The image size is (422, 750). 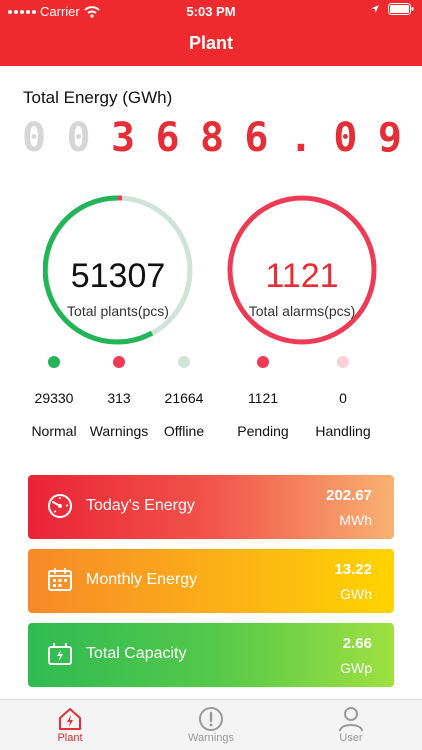 I want to click on legend-name-normal: Normal, so click(x=54, y=431).